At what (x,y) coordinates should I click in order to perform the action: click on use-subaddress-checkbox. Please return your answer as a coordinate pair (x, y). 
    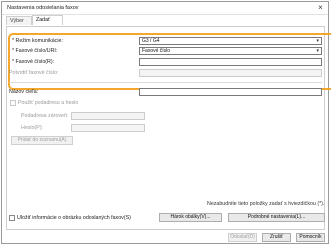
    Looking at the image, I should click on (13, 103).